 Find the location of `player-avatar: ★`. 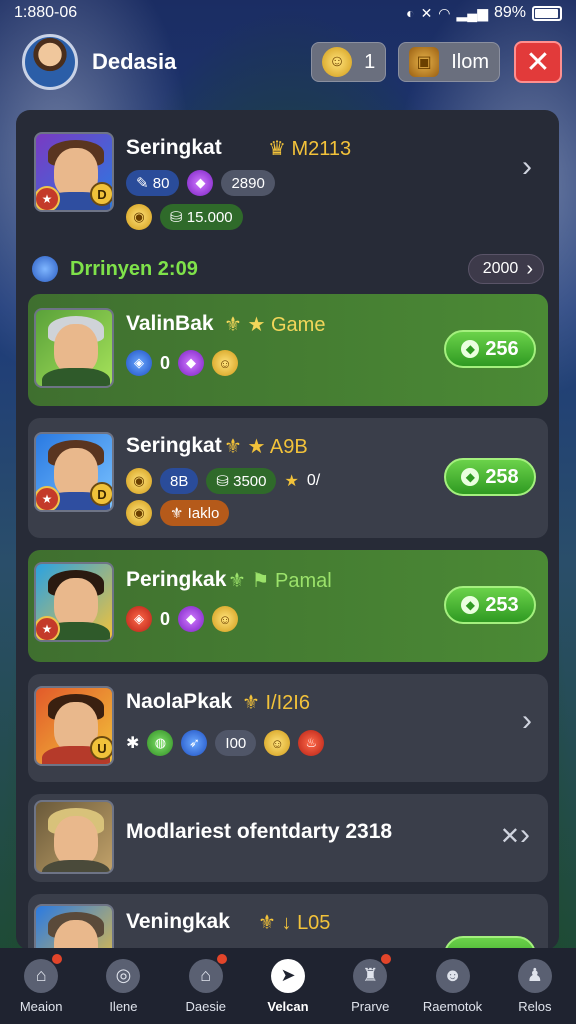

player-avatar: ★ is located at coordinates (74, 602).